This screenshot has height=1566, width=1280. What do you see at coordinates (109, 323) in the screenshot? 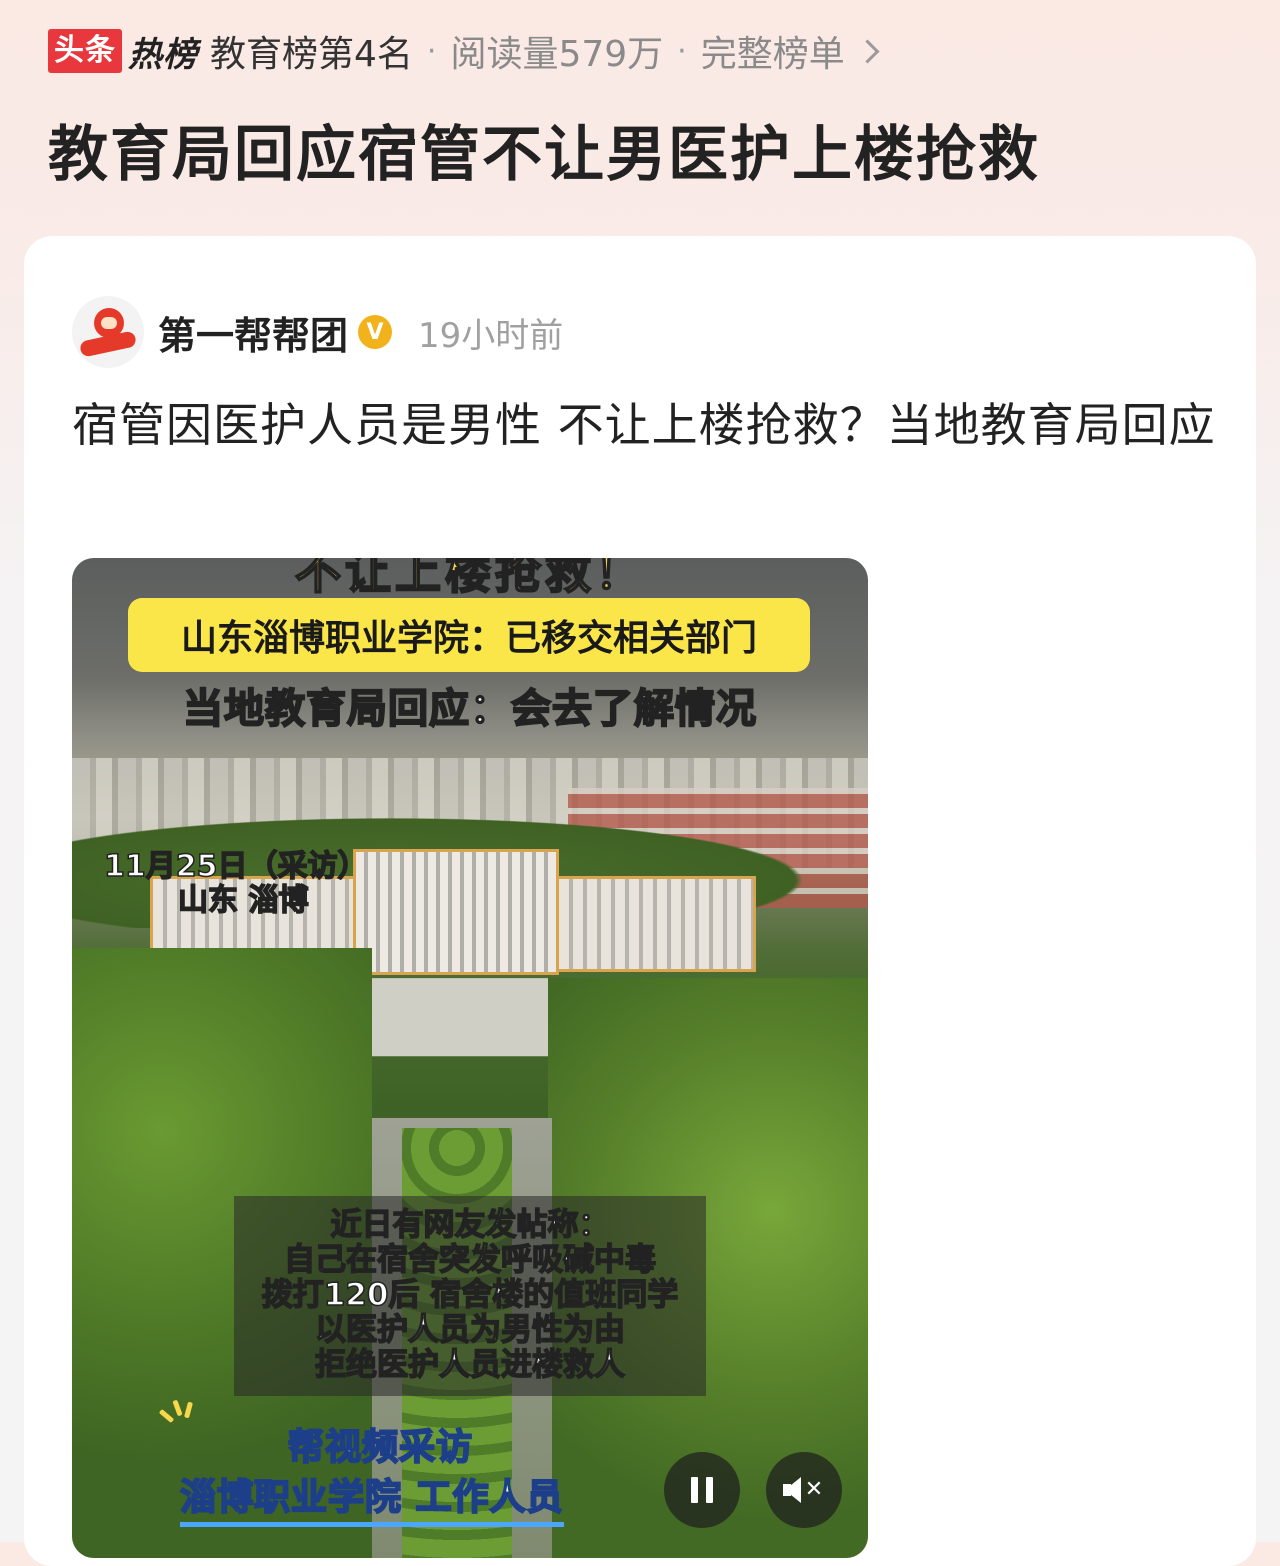
I see `avatar-mascot-face` at bounding box center [109, 323].